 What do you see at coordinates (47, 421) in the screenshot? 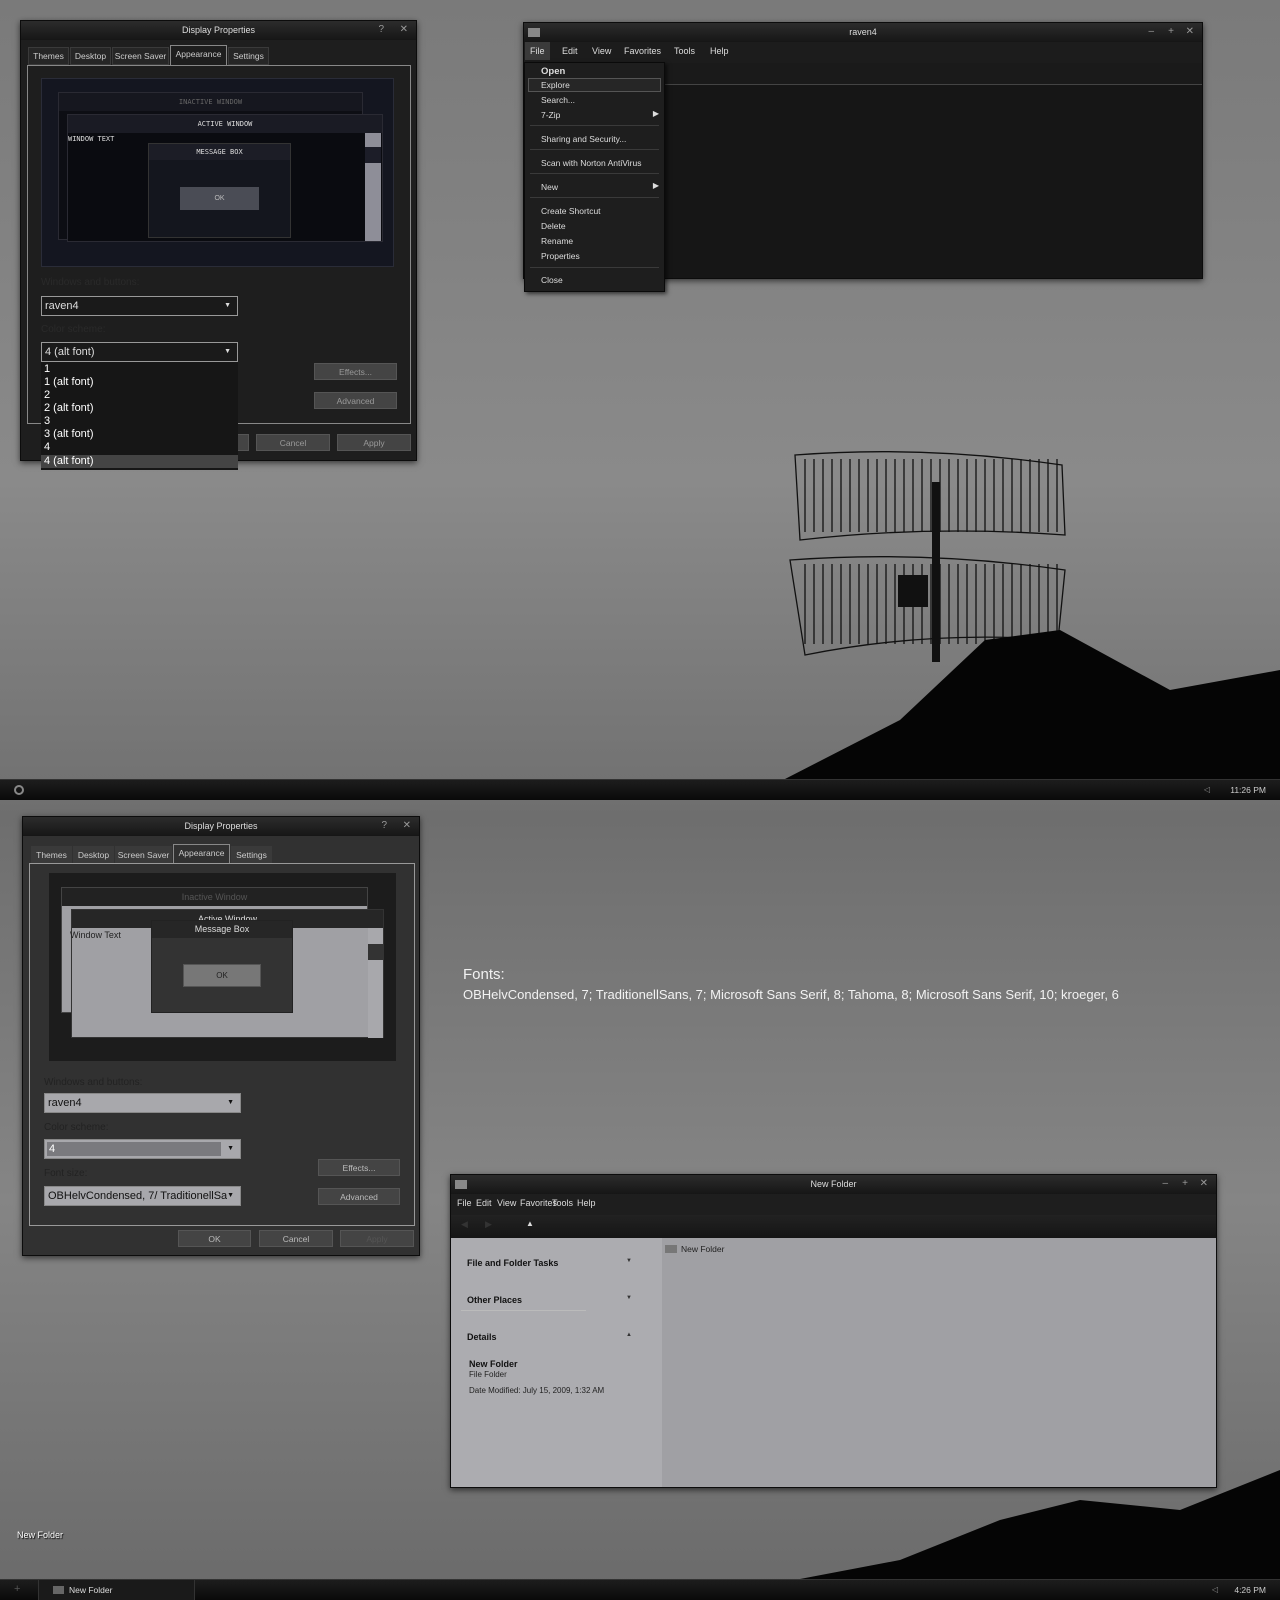
I see `option-3: 3` at bounding box center [47, 421].